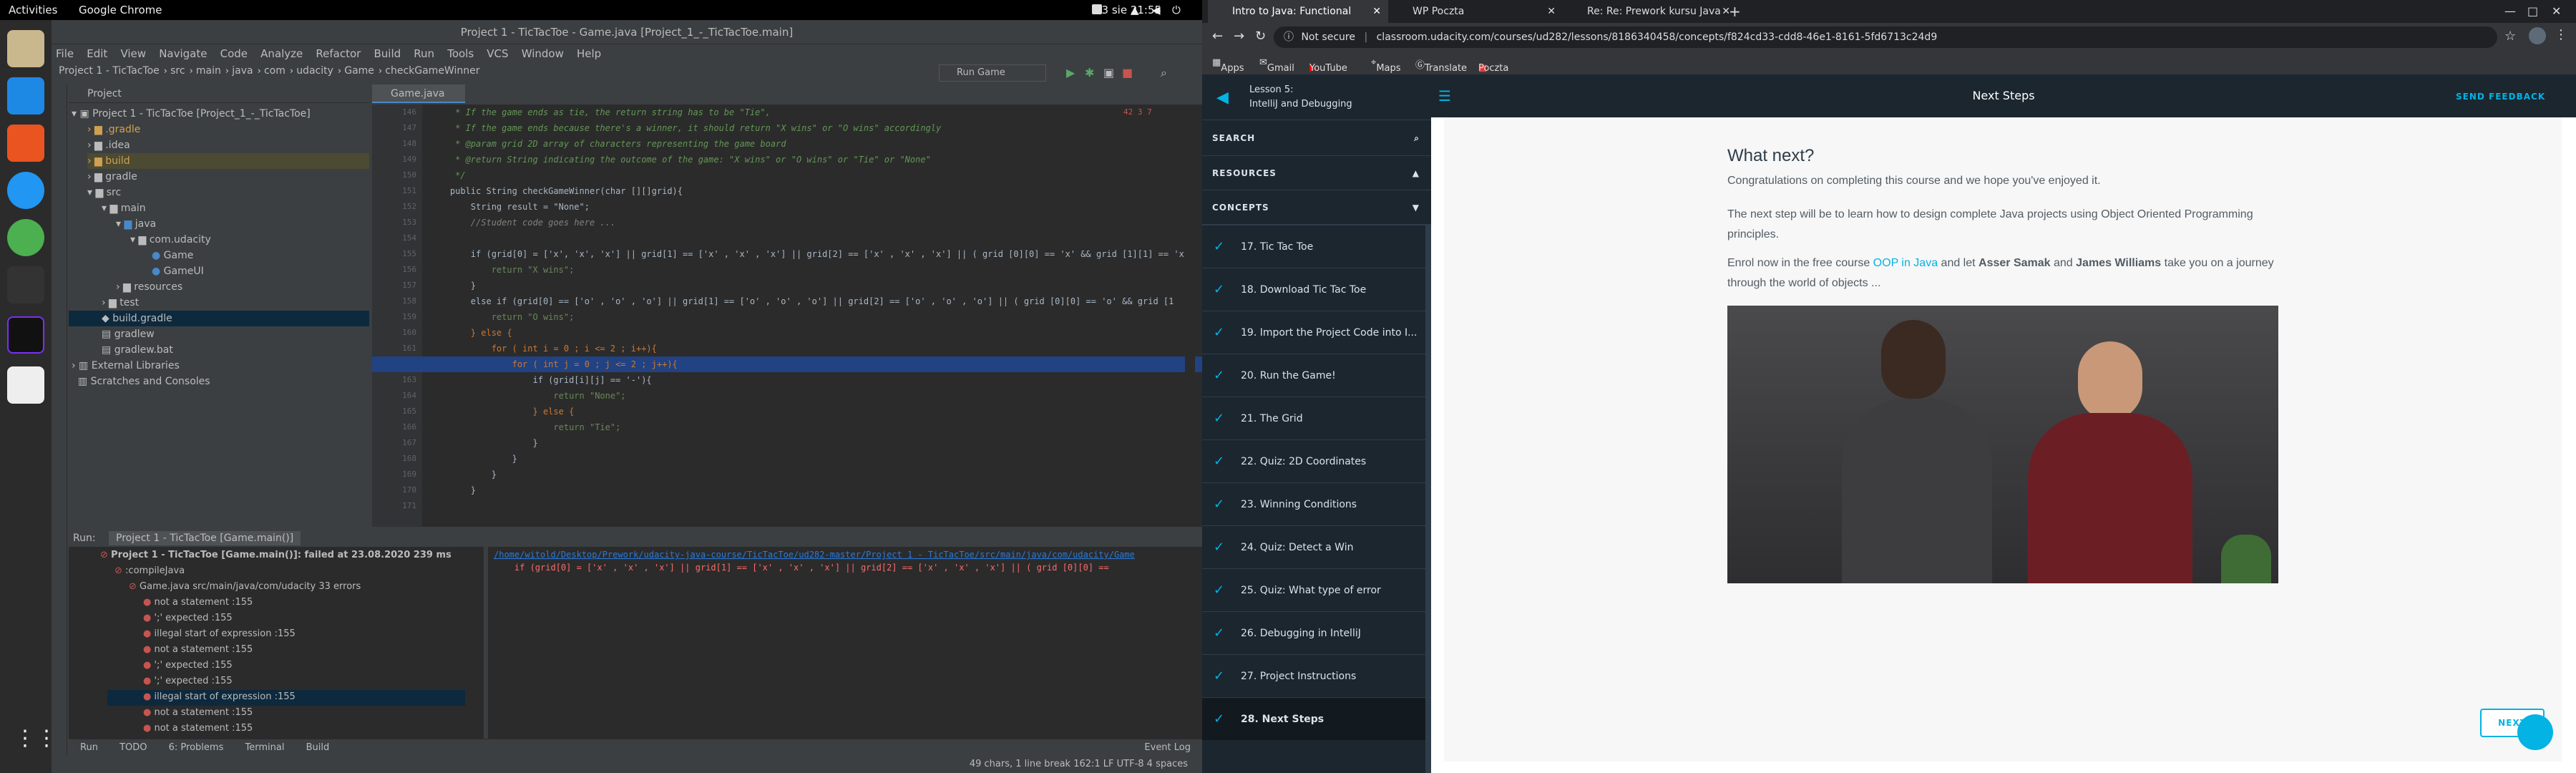  What do you see at coordinates (25, 191) in the screenshot?
I see `help-icon` at bounding box center [25, 191].